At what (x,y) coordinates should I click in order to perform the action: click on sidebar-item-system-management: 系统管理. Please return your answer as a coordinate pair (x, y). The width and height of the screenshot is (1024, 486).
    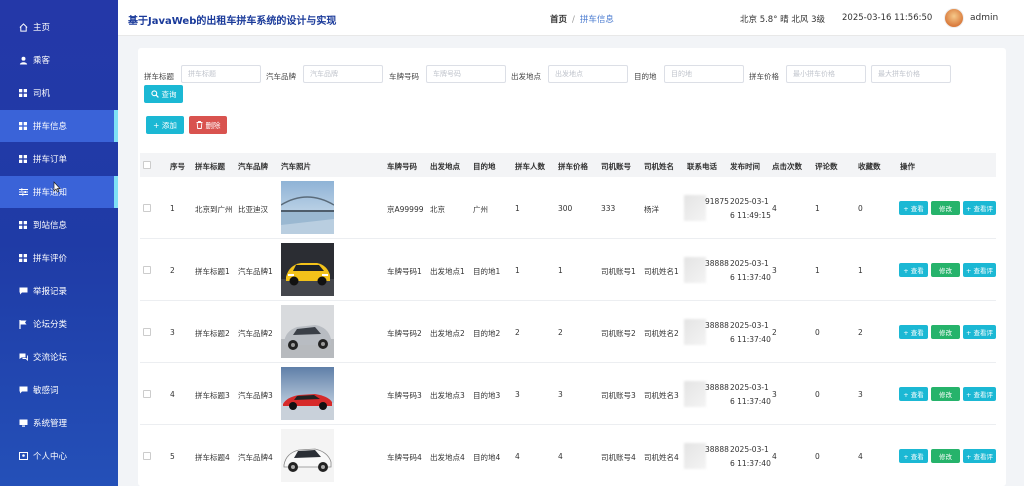
    Looking at the image, I should click on (59, 423).